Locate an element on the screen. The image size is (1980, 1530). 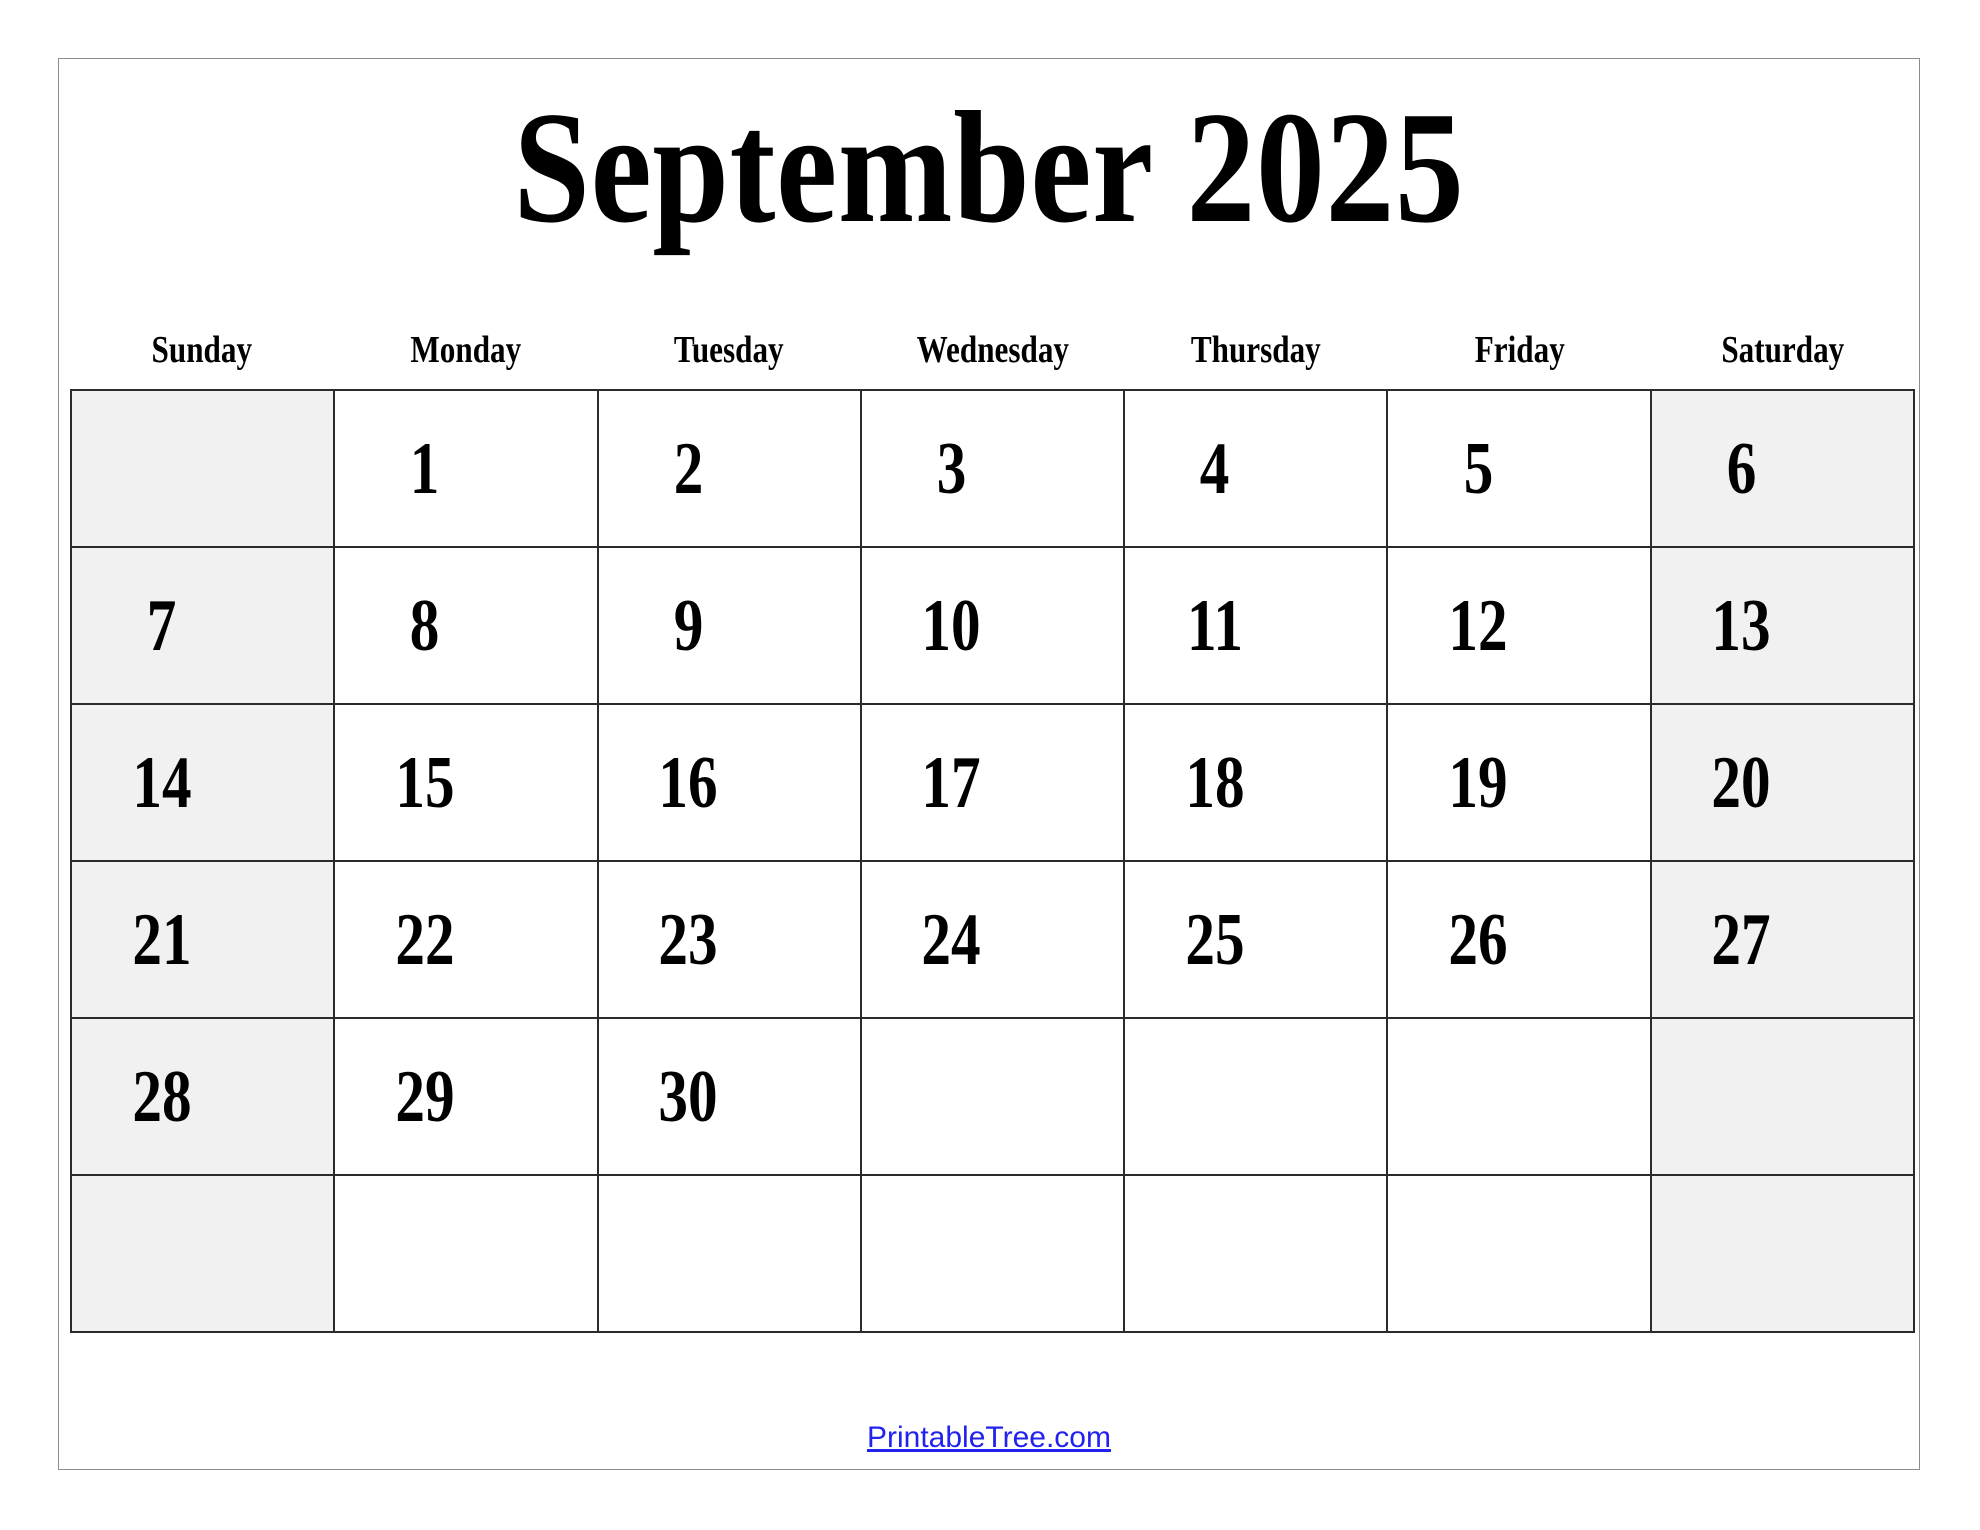
day-number: 15 is located at coordinates (465, 783).